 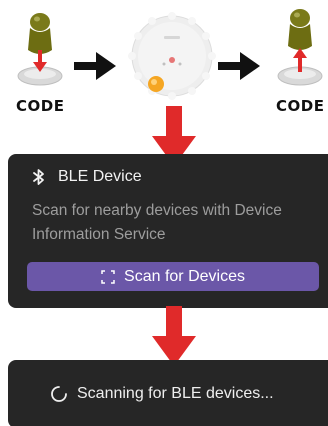 I want to click on scan-button-label: Scan for Devices, so click(x=184, y=276).